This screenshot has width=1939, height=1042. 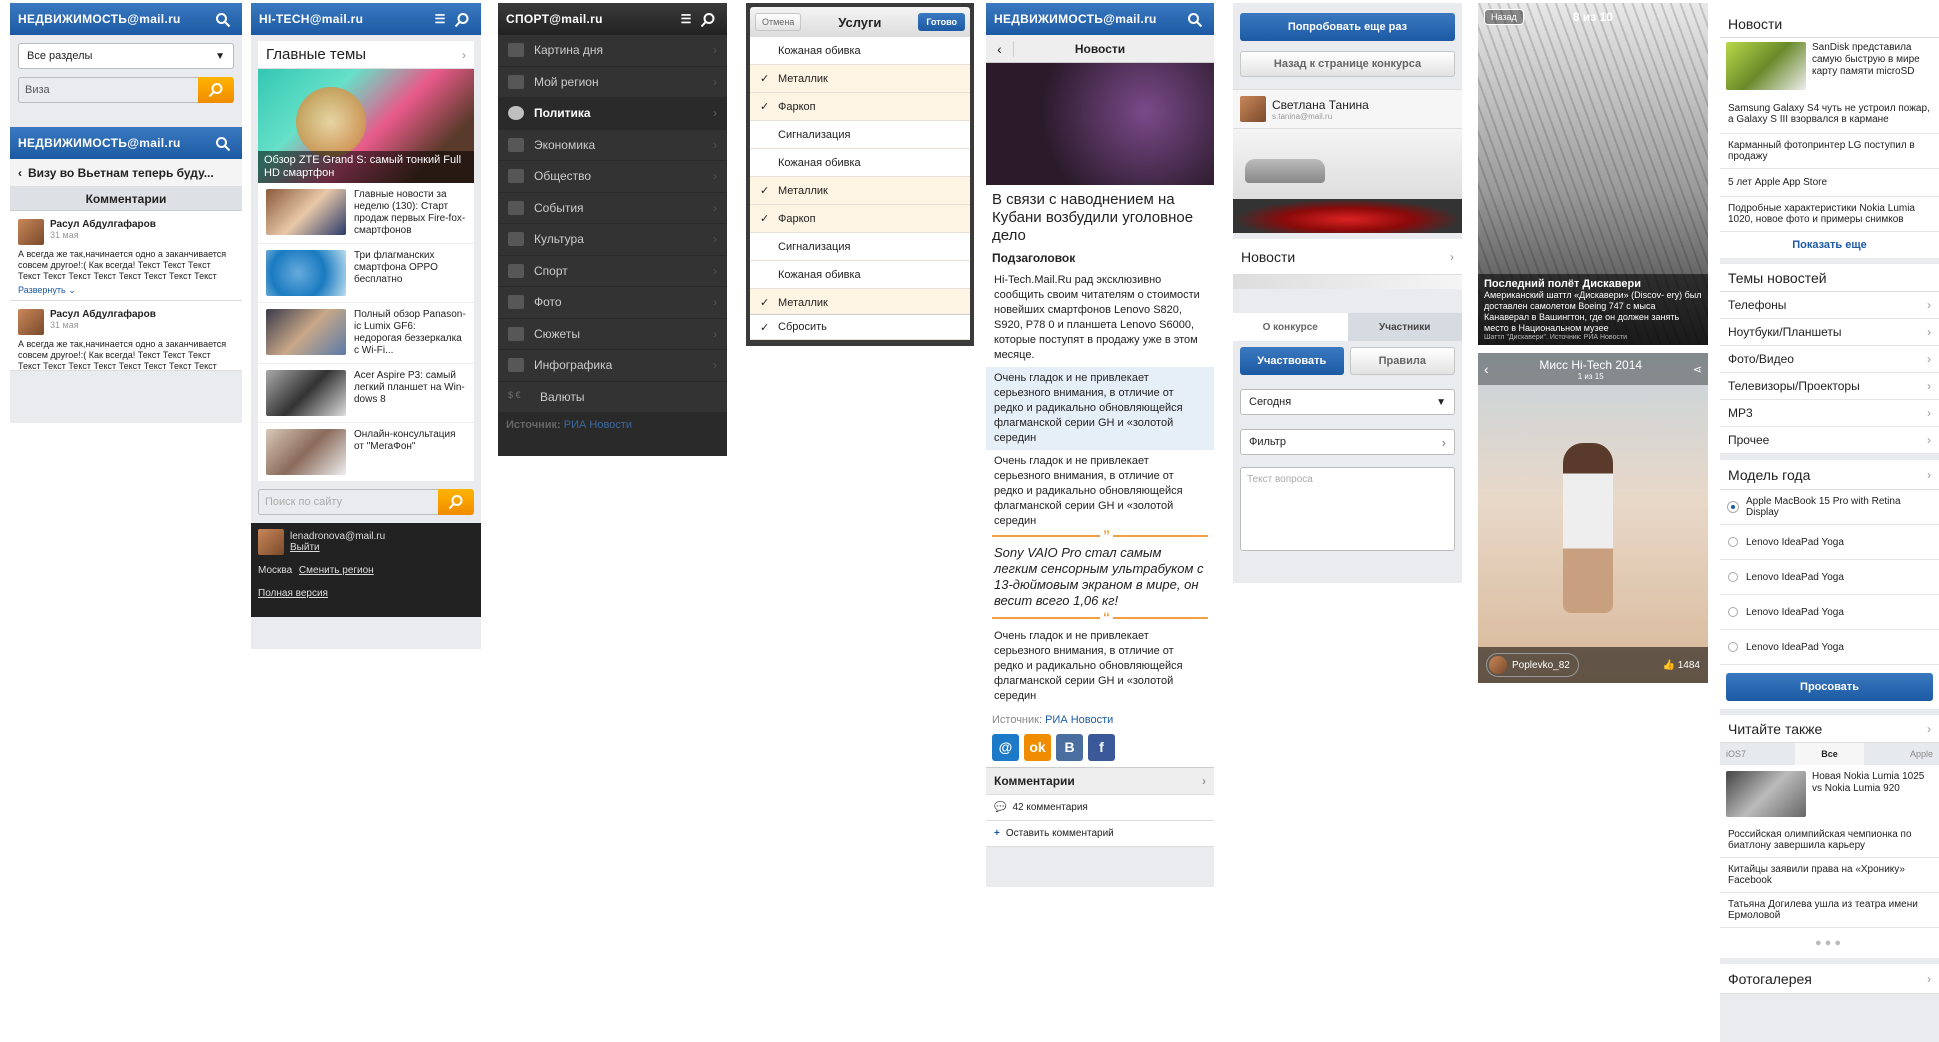 I want to click on news-item: Онлайн-консультация от "МегаФон", so click(x=366, y=452).